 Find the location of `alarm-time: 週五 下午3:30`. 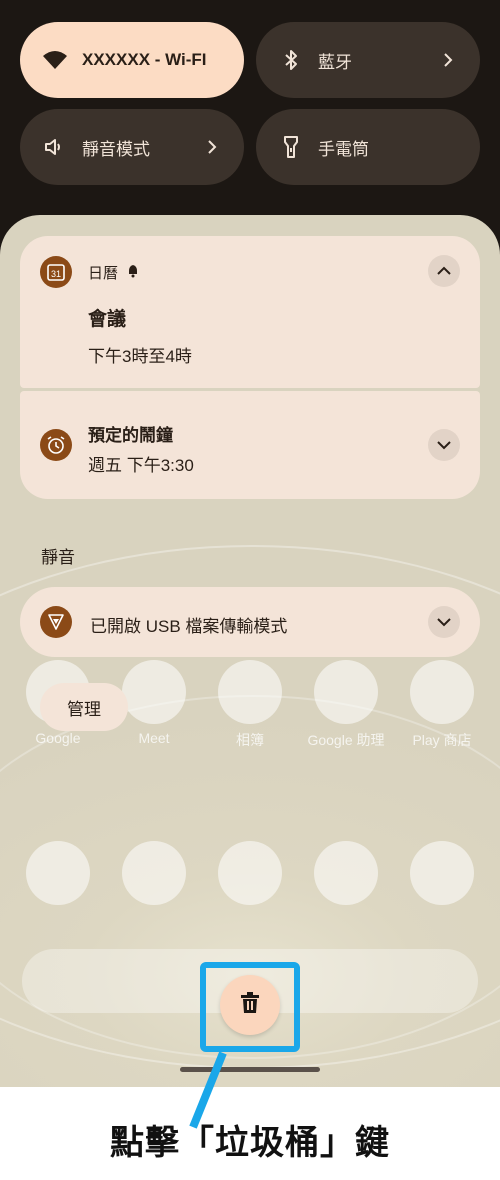

alarm-time: 週五 下午3:30 is located at coordinates (141, 465).